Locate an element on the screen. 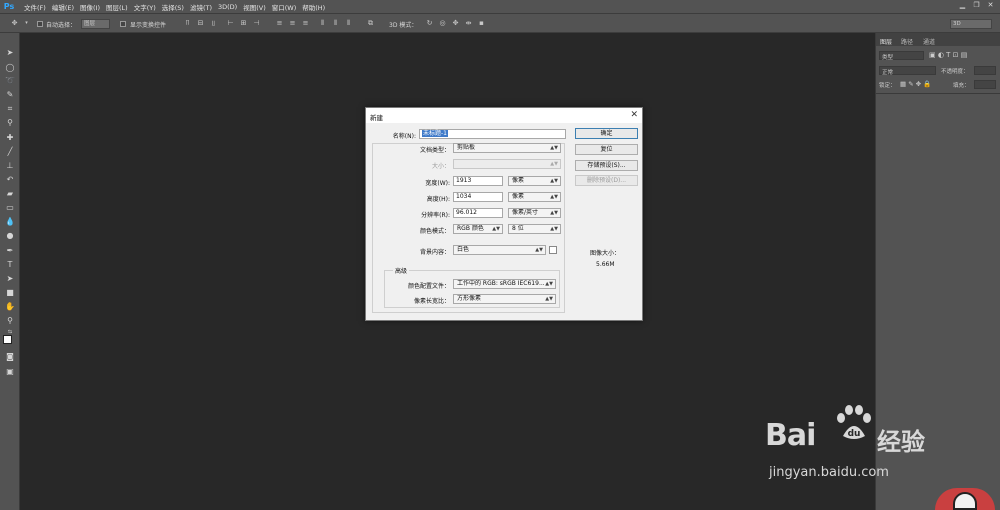 The image size is (1000, 510). menu-3d: 3D(D) is located at coordinates (227, 7).